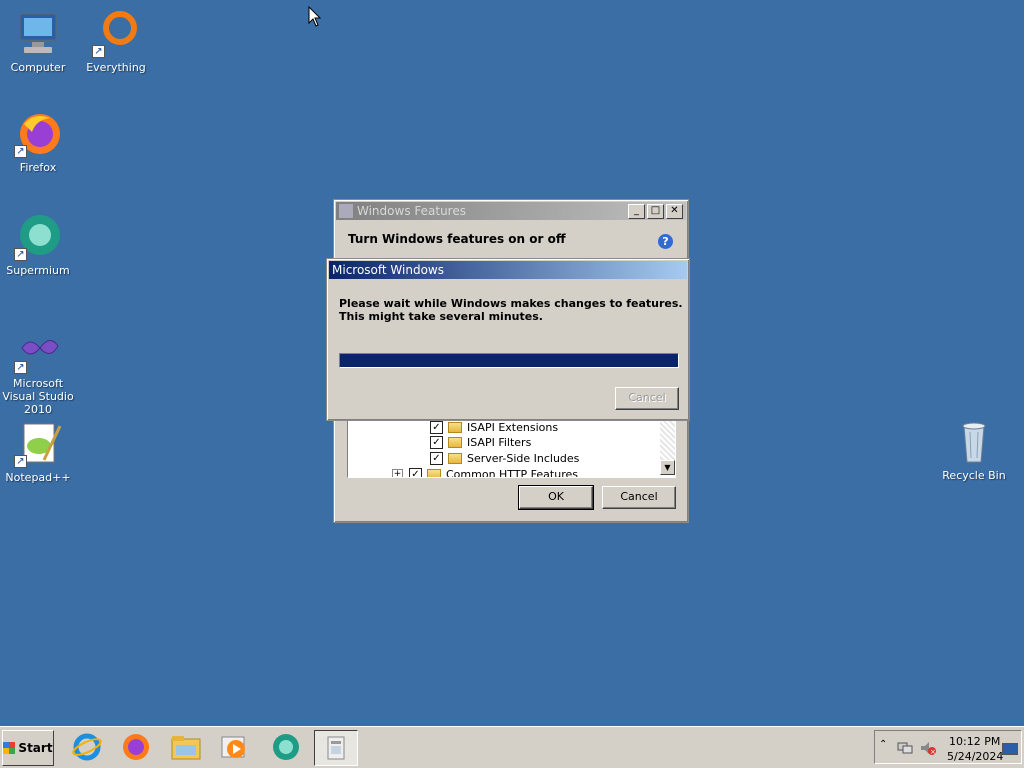 This screenshot has height=768, width=1024. I want to click on features-heading: Turn Windows features on or off, so click(457, 239).